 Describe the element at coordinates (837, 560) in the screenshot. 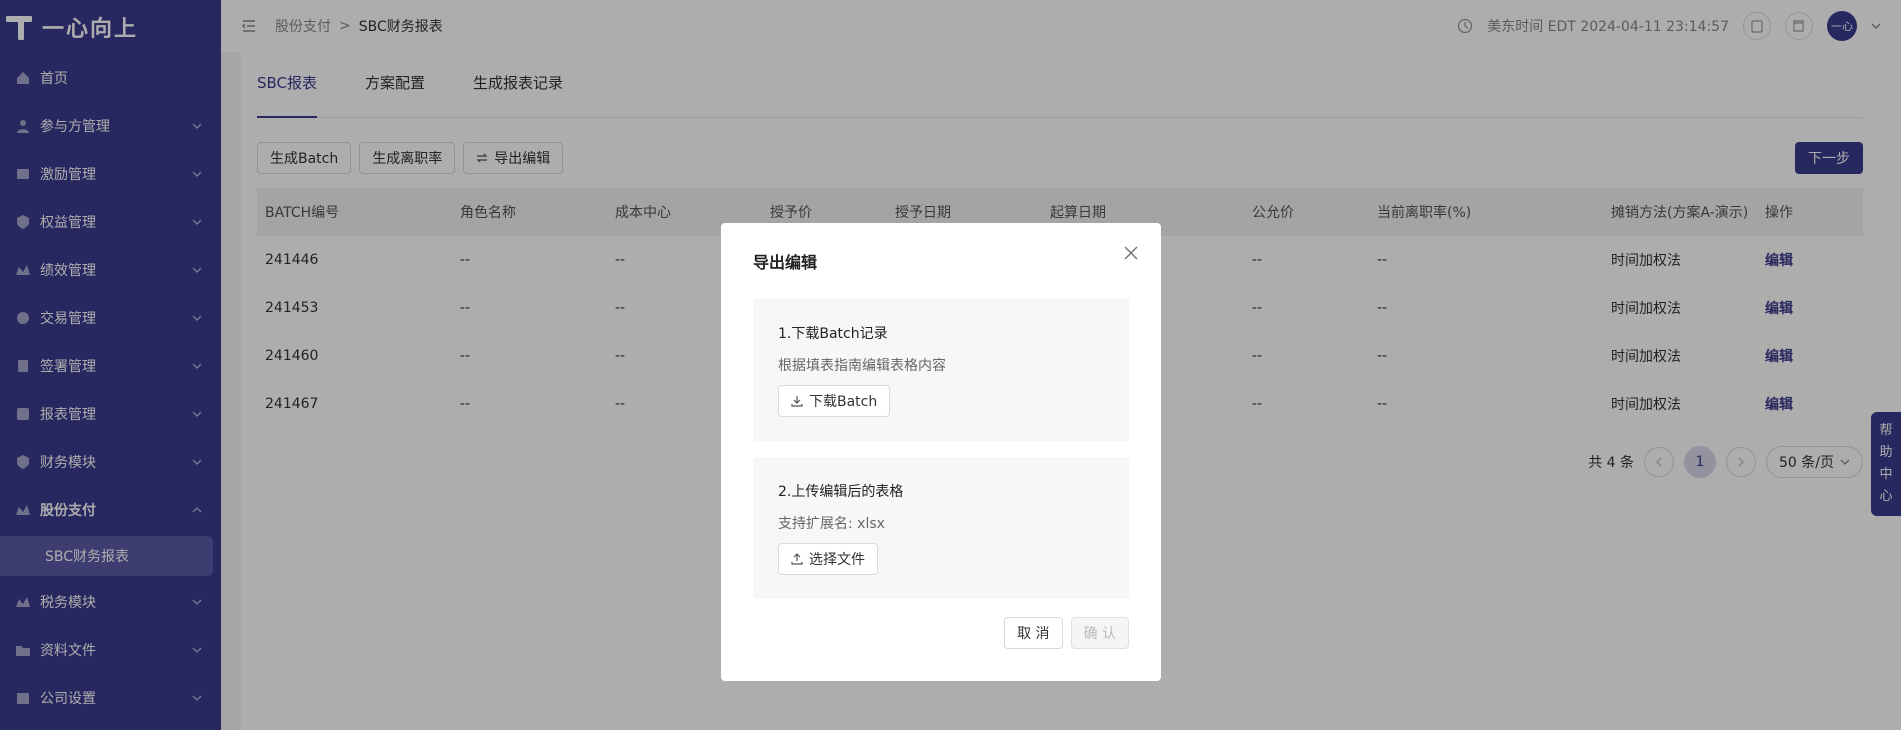

I see `choose-file-label: 选择文件` at that location.